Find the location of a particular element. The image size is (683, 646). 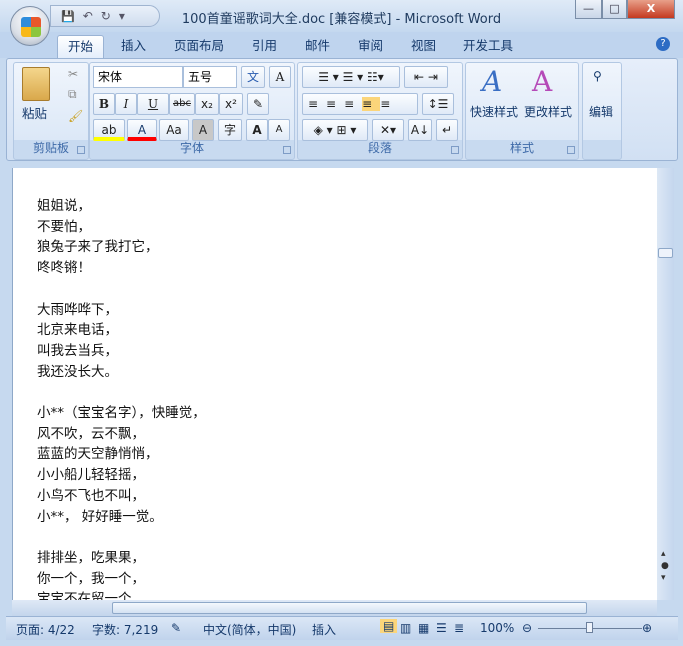

underline-button: U is located at coordinates (153, 104).